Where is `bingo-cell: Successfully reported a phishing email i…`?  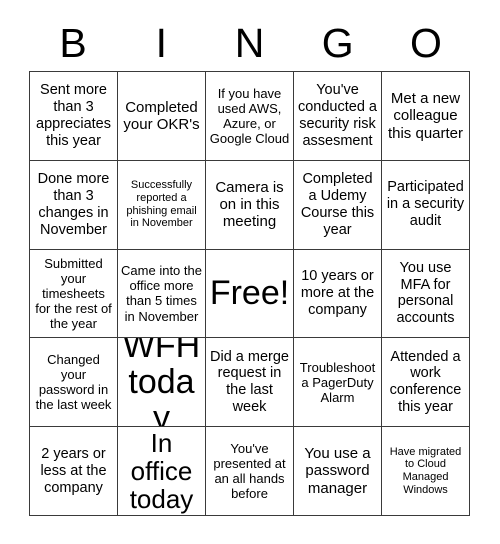
bingo-cell: Successfully reported a phishing email i… is located at coordinates (162, 205).